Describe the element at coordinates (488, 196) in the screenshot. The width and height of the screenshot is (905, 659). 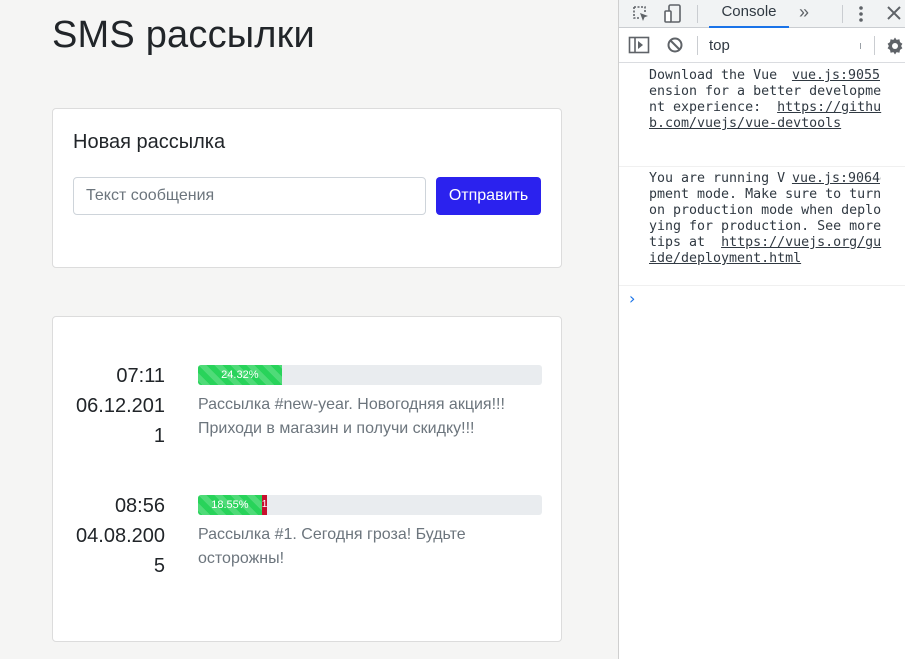
I see `send-button: Отправить` at that location.